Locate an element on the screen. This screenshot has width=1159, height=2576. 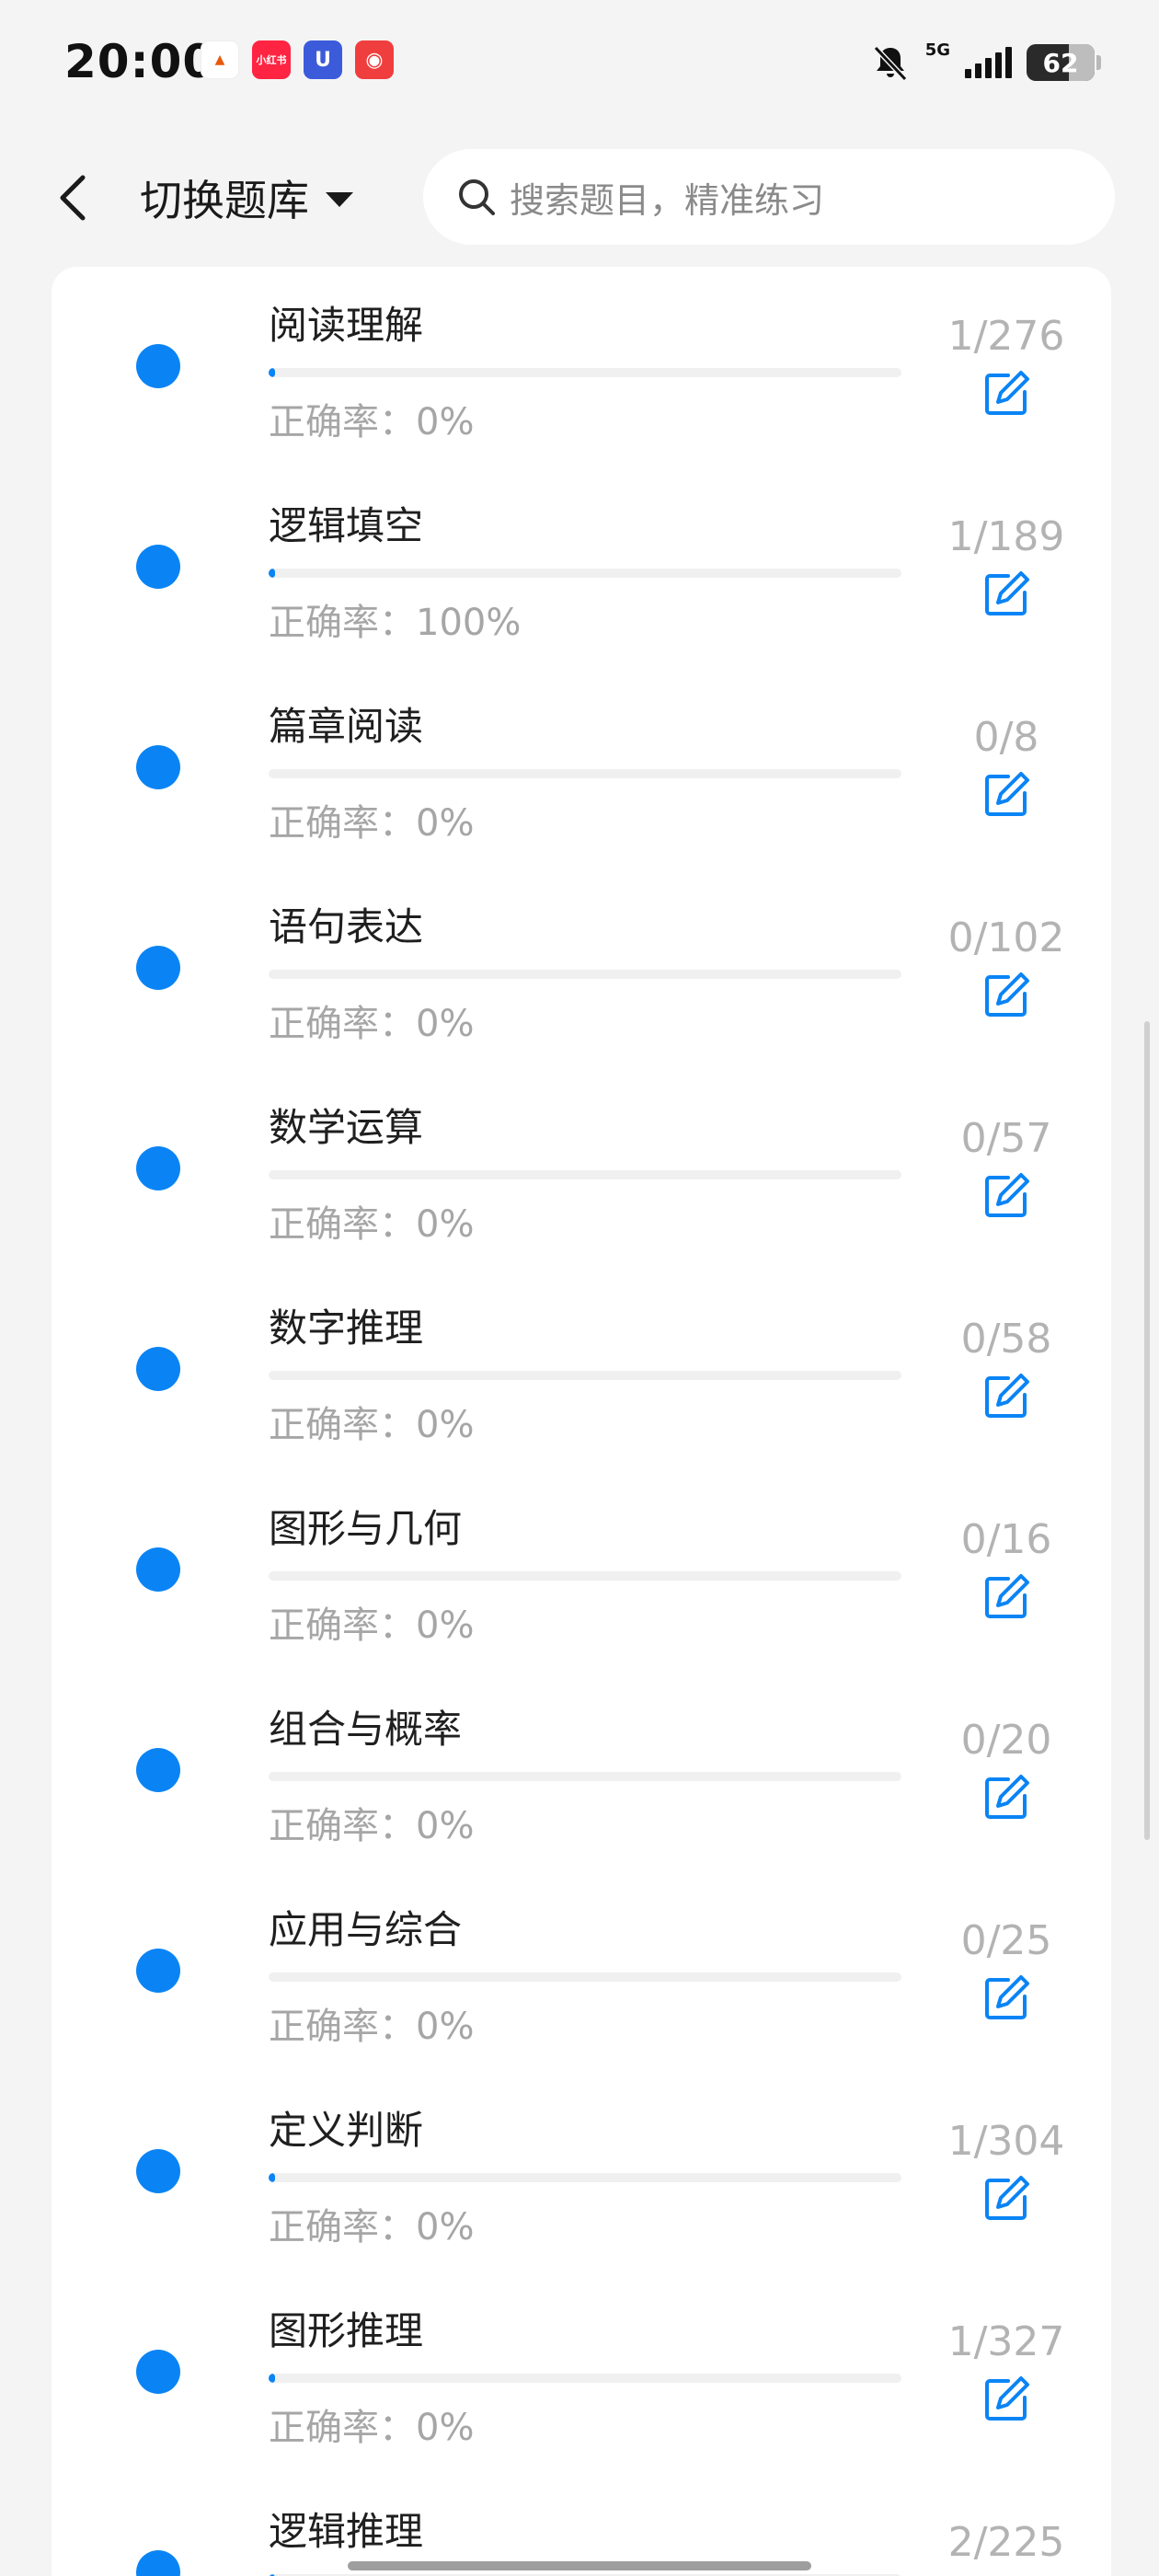
list-item: 篇章阅读 正确率：0% 0/8 is located at coordinates (581, 768).